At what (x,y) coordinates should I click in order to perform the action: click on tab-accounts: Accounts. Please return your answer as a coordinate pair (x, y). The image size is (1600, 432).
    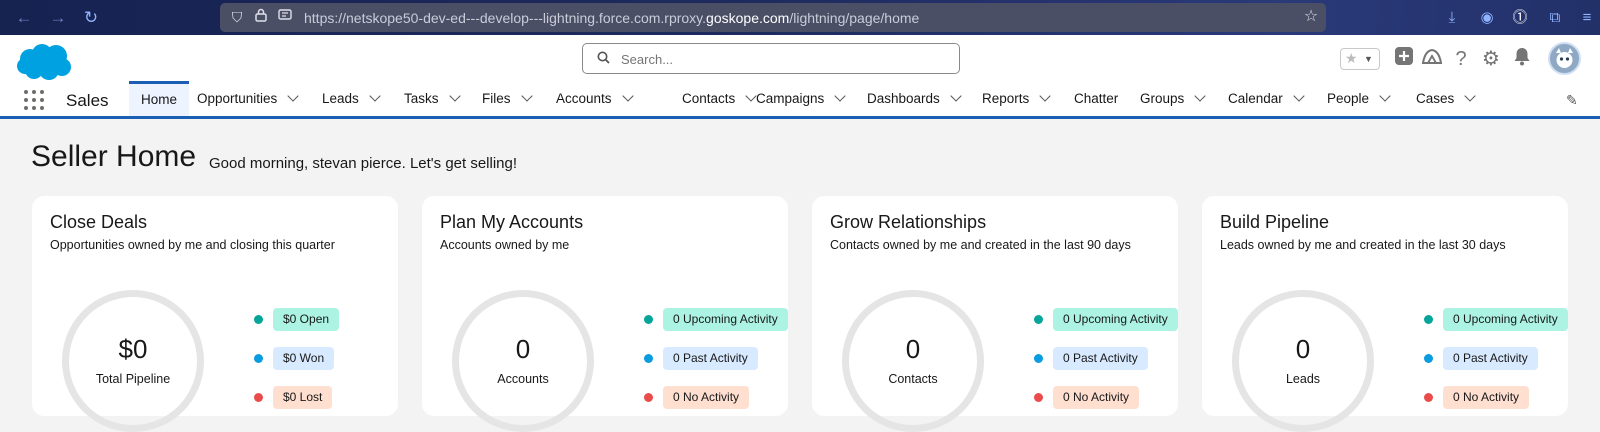
    Looking at the image, I should click on (595, 98).